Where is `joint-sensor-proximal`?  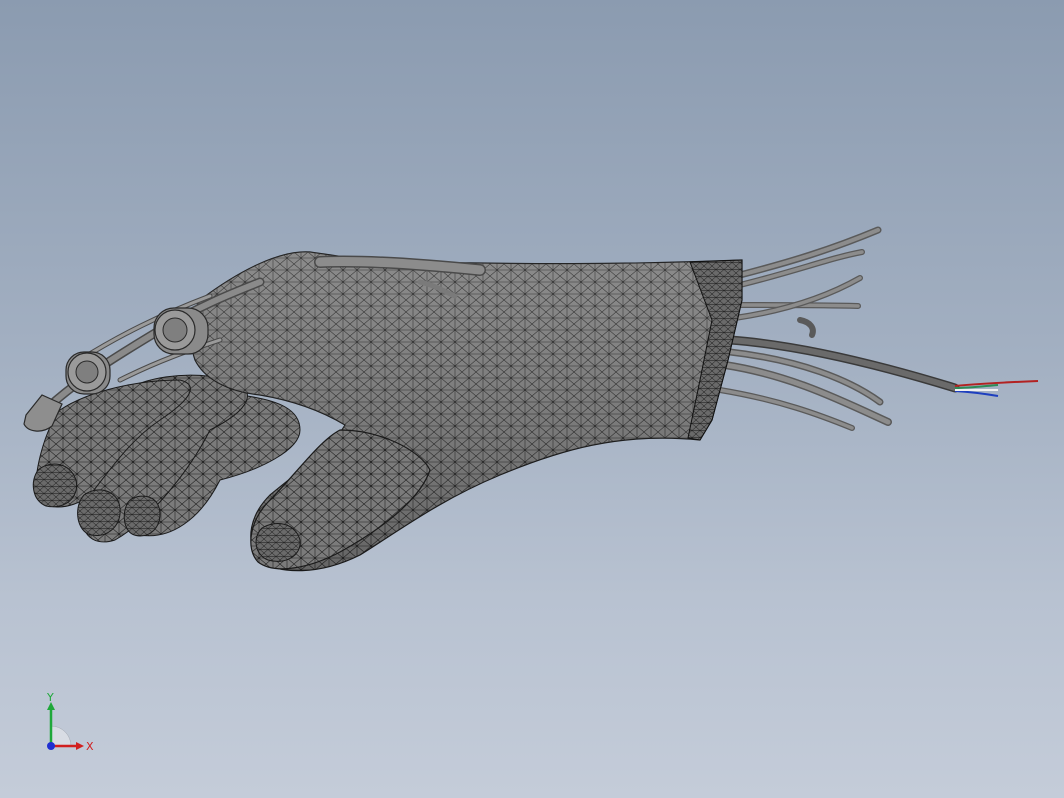 joint-sensor-proximal is located at coordinates (181, 331).